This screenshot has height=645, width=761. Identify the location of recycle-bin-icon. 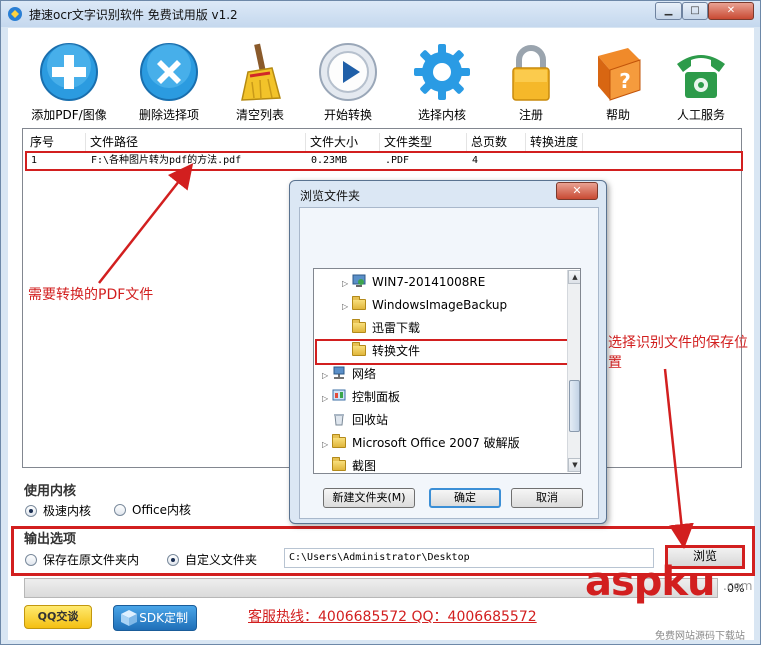
(339, 420).